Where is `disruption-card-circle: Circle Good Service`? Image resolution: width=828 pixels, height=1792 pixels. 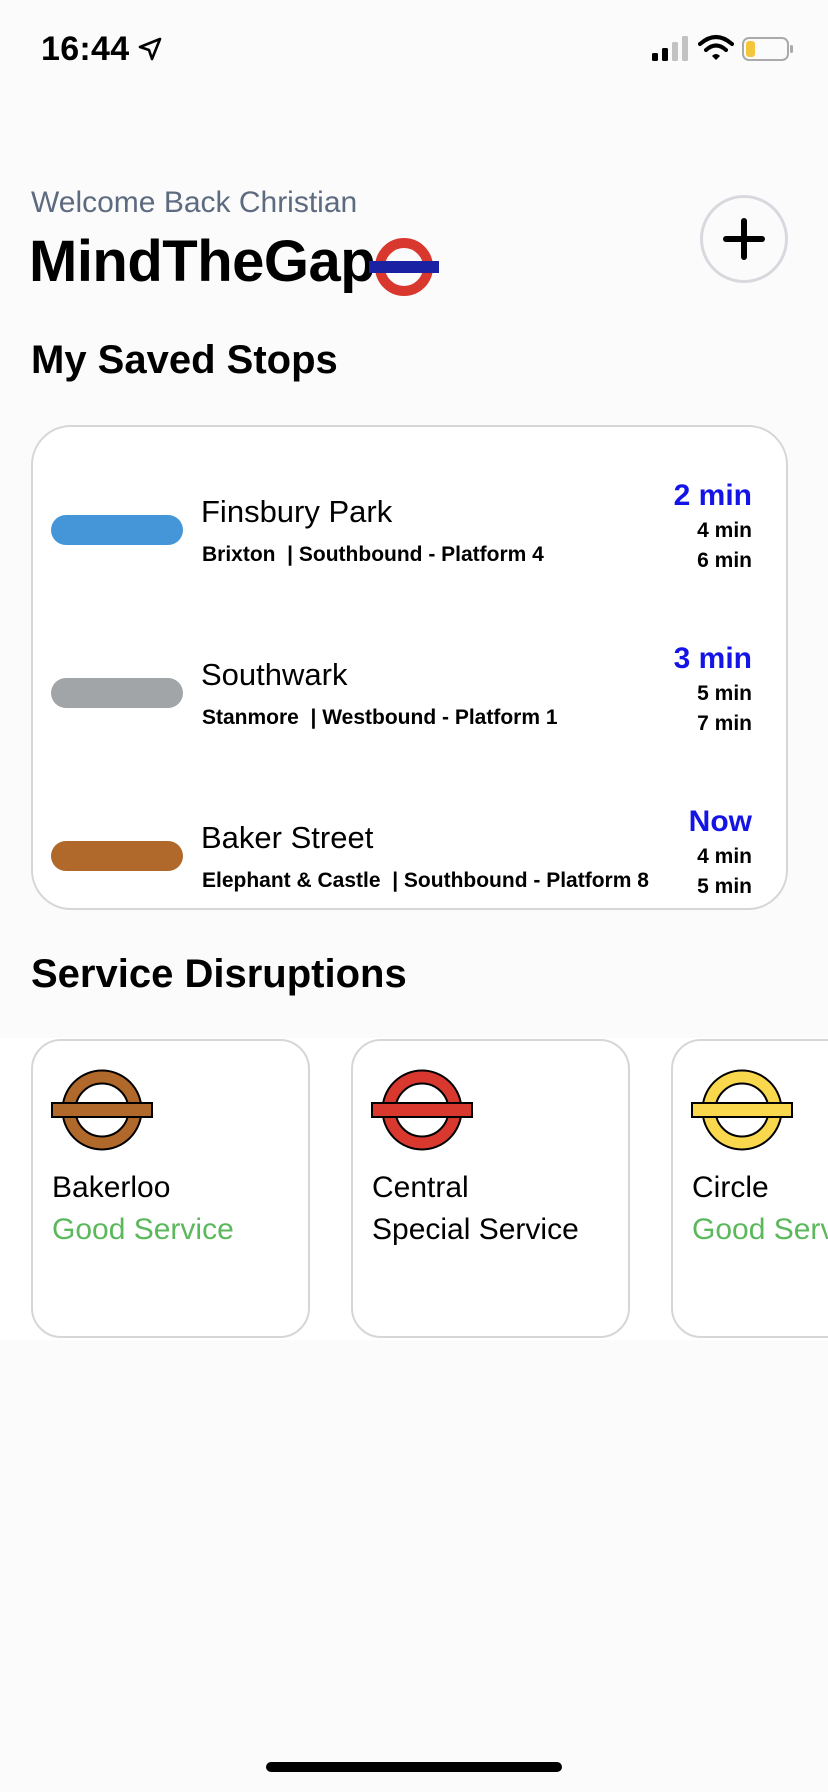
disruption-card-circle: Circle Good Service is located at coordinates (749, 1188).